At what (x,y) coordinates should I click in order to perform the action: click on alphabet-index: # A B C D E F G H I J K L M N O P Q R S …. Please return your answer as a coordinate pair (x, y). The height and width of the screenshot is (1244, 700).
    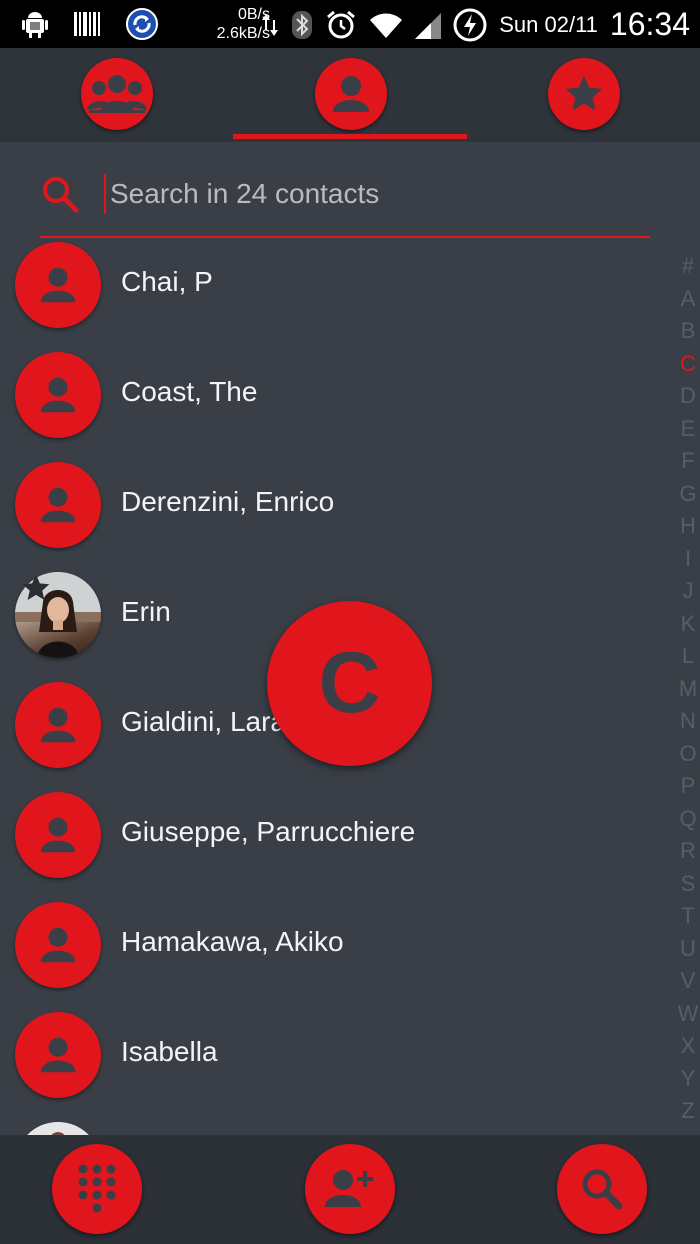
    Looking at the image, I should click on (688, 689).